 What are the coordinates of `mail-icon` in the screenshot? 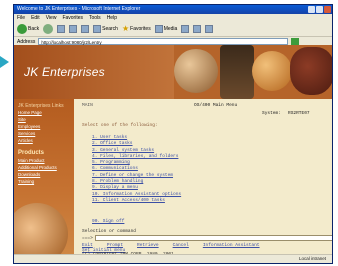 It's located at (197, 29).